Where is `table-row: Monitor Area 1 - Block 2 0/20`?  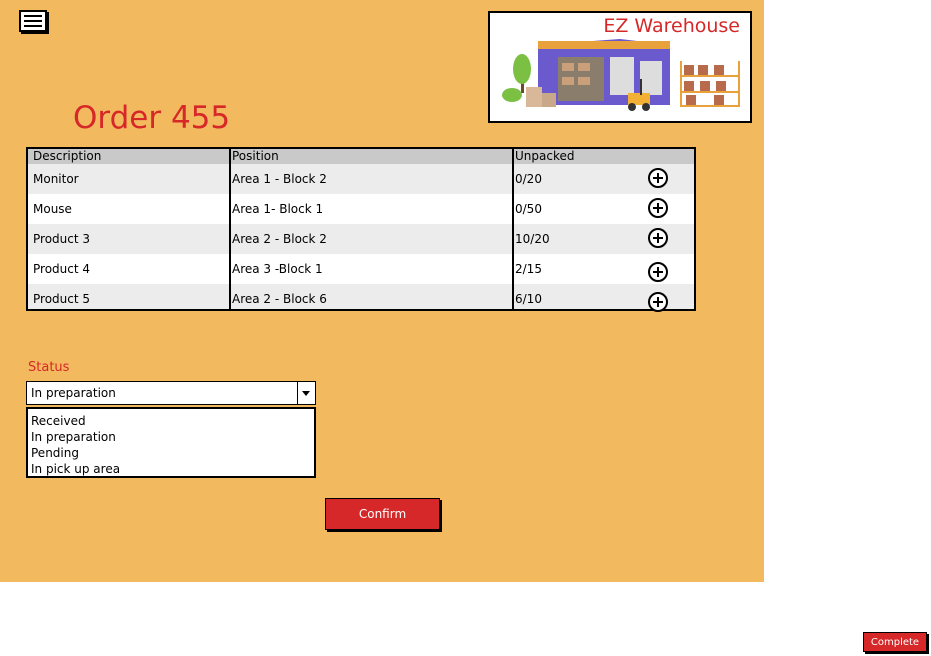
table-row: Monitor Area 1 - Block 2 0/20 is located at coordinates (361, 179).